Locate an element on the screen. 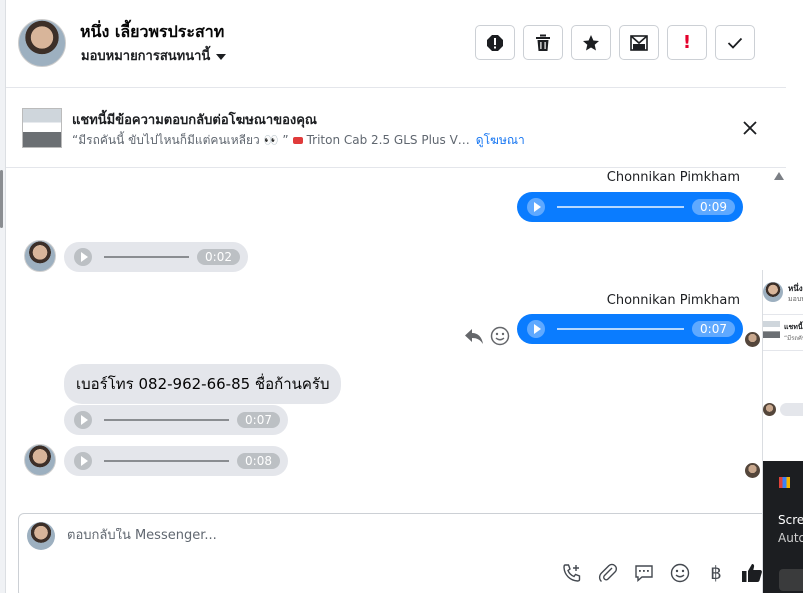  left-scrollbar-thumb is located at coordinates (1, 199).